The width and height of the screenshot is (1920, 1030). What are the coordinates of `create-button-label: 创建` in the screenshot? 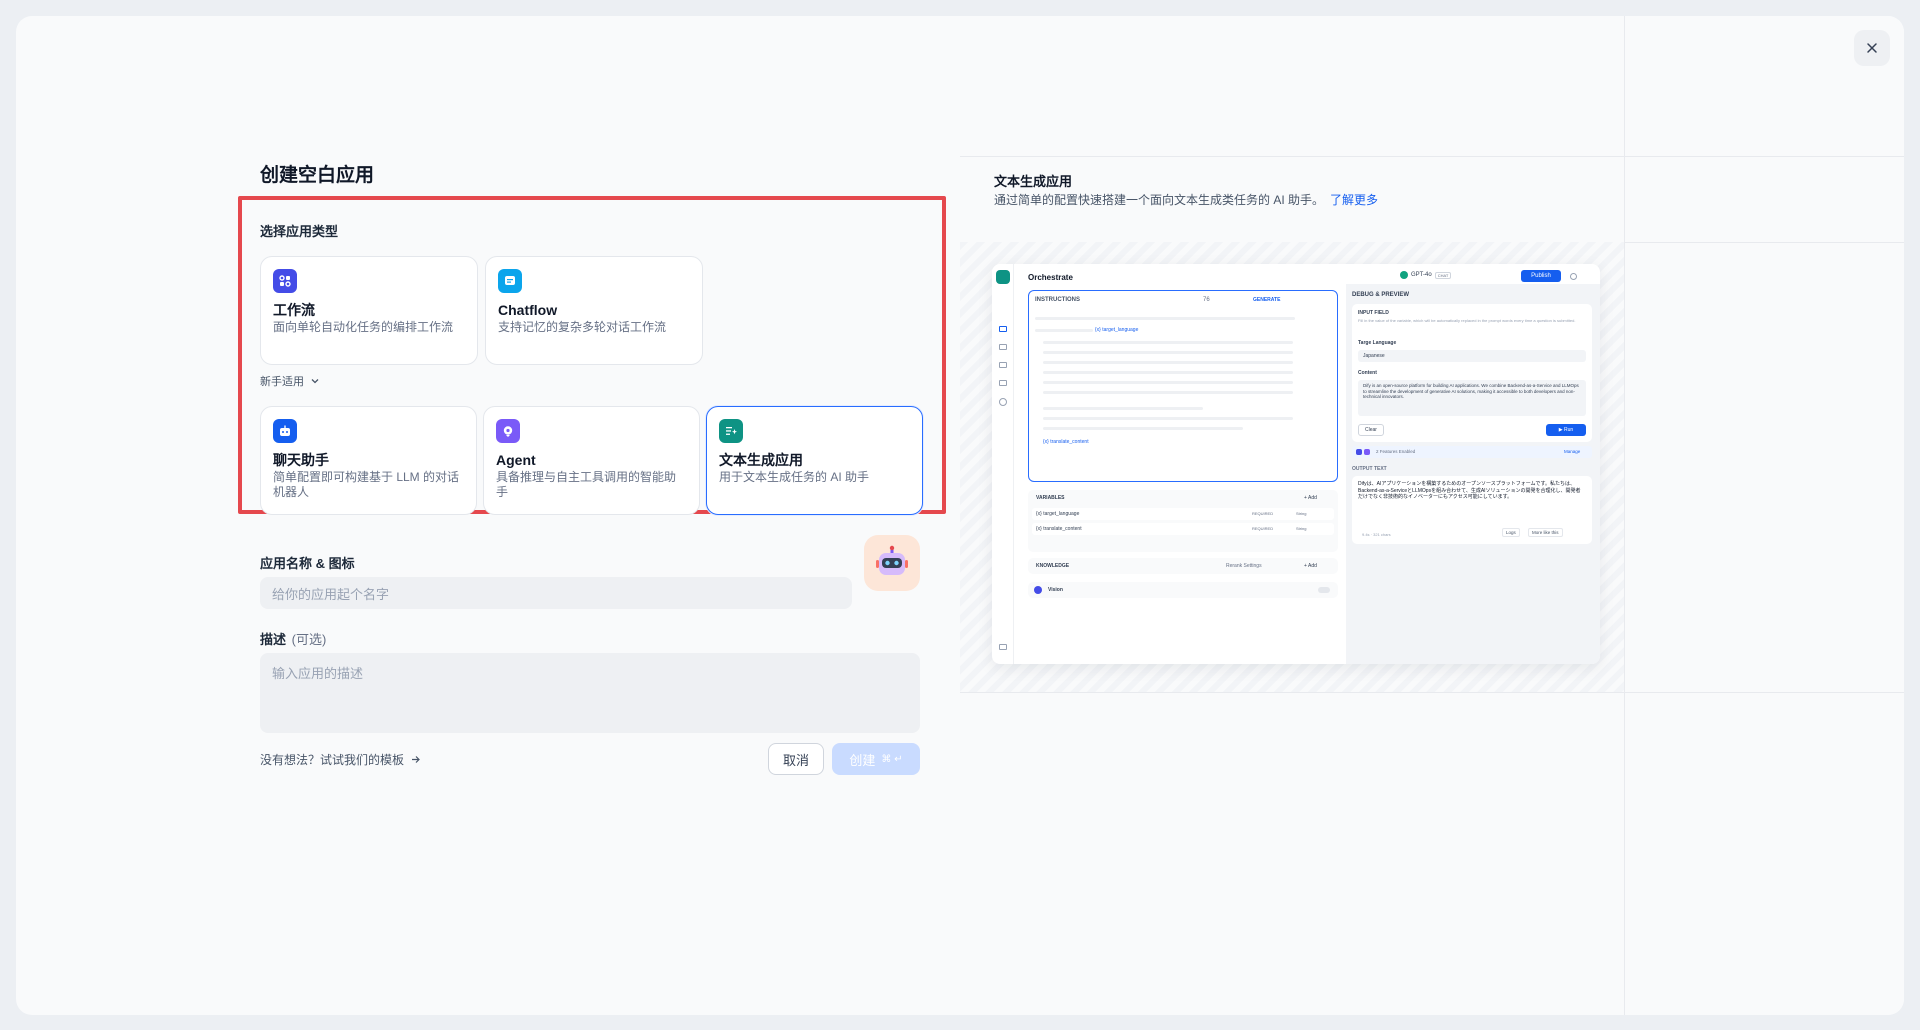 It's located at (862, 760).